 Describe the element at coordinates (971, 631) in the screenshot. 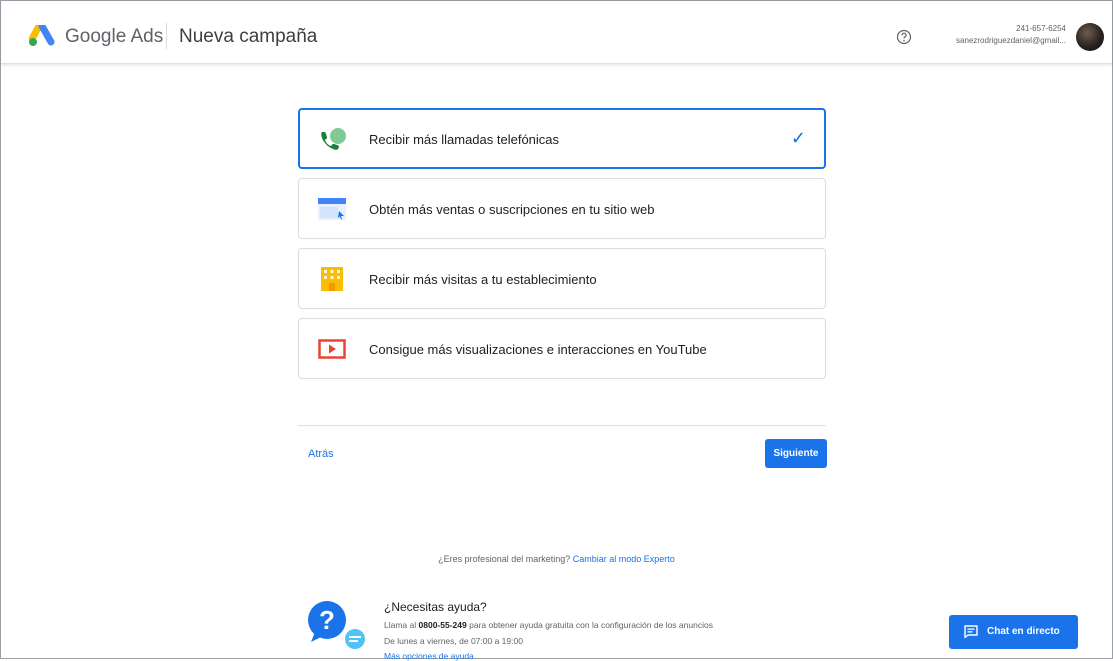

I see `chat-icon` at that location.